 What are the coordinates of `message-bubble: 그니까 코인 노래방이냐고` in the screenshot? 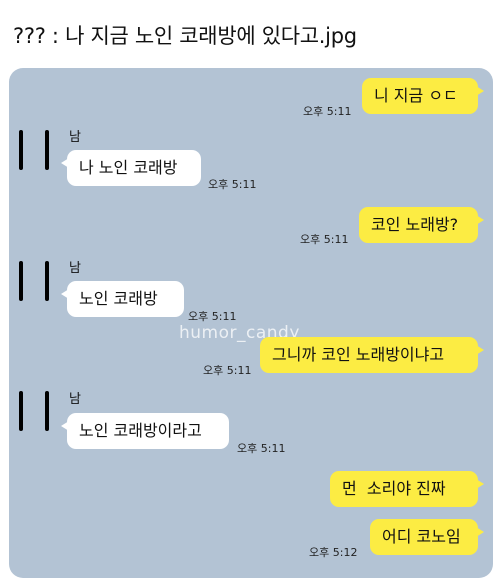 It's located at (372, 355).